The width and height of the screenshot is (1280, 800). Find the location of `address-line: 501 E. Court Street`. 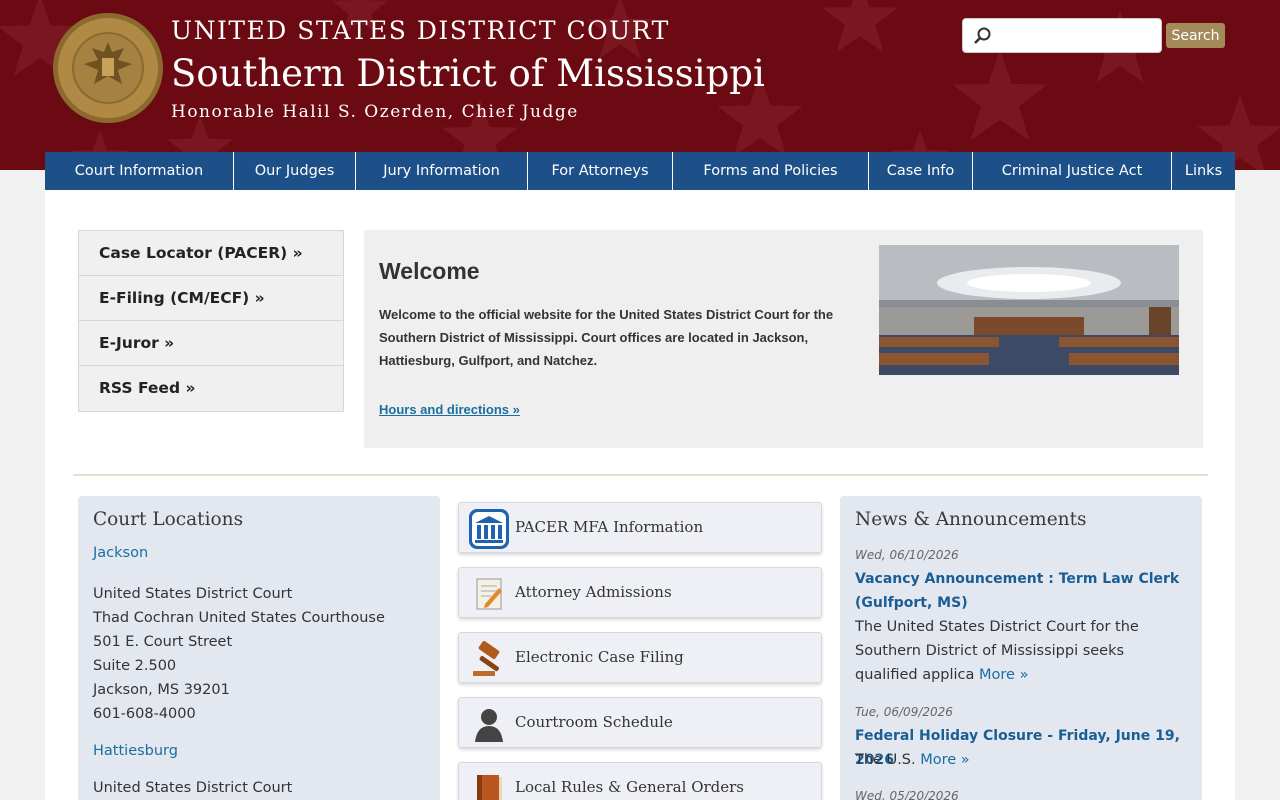

address-line: 501 E. Court Street is located at coordinates (163, 642).